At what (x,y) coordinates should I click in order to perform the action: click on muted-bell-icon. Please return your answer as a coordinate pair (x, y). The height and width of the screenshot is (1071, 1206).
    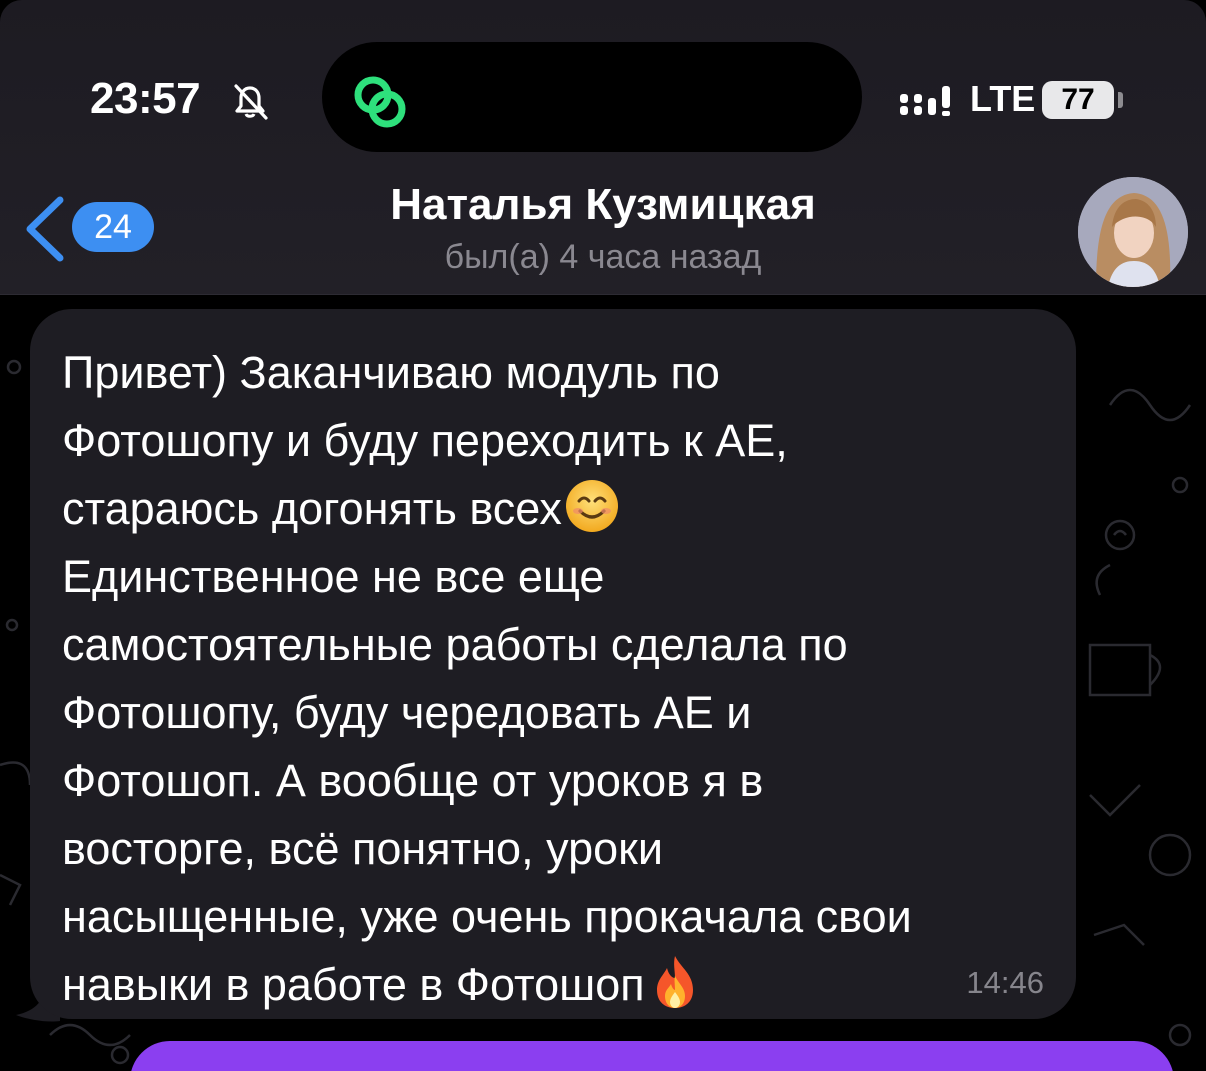
    Looking at the image, I should click on (251, 102).